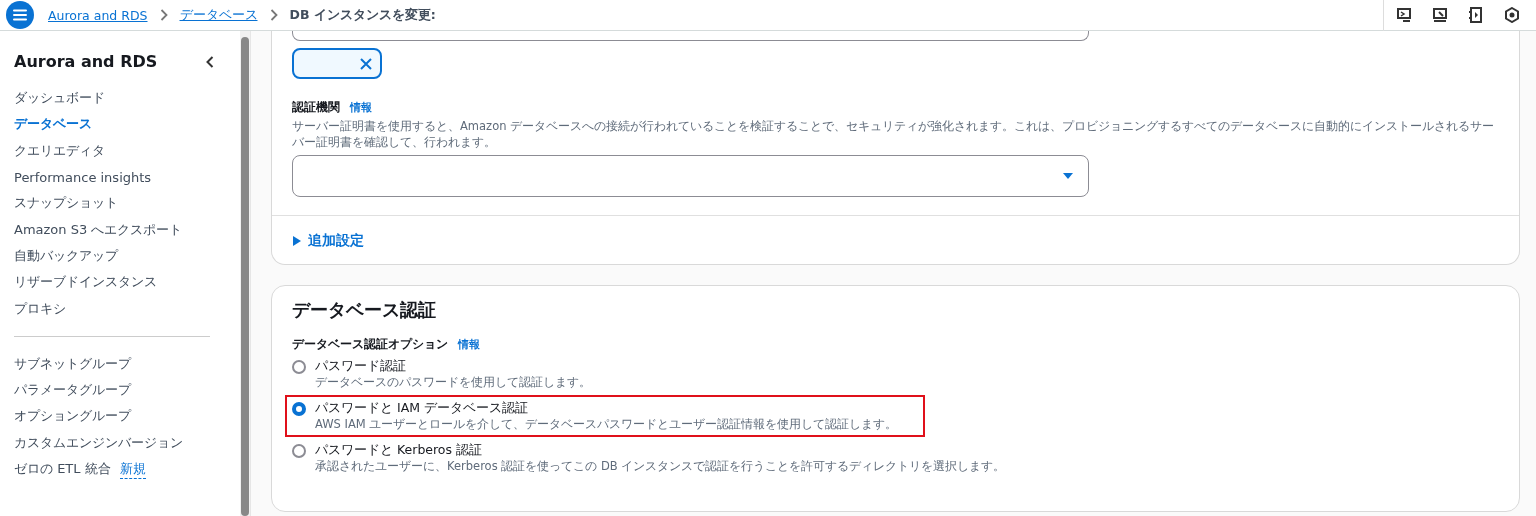 This screenshot has width=1536, height=516. What do you see at coordinates (66, 203) in the screenshot?
I see `nav-link: スナップショット` at bounding box center [66, 203].